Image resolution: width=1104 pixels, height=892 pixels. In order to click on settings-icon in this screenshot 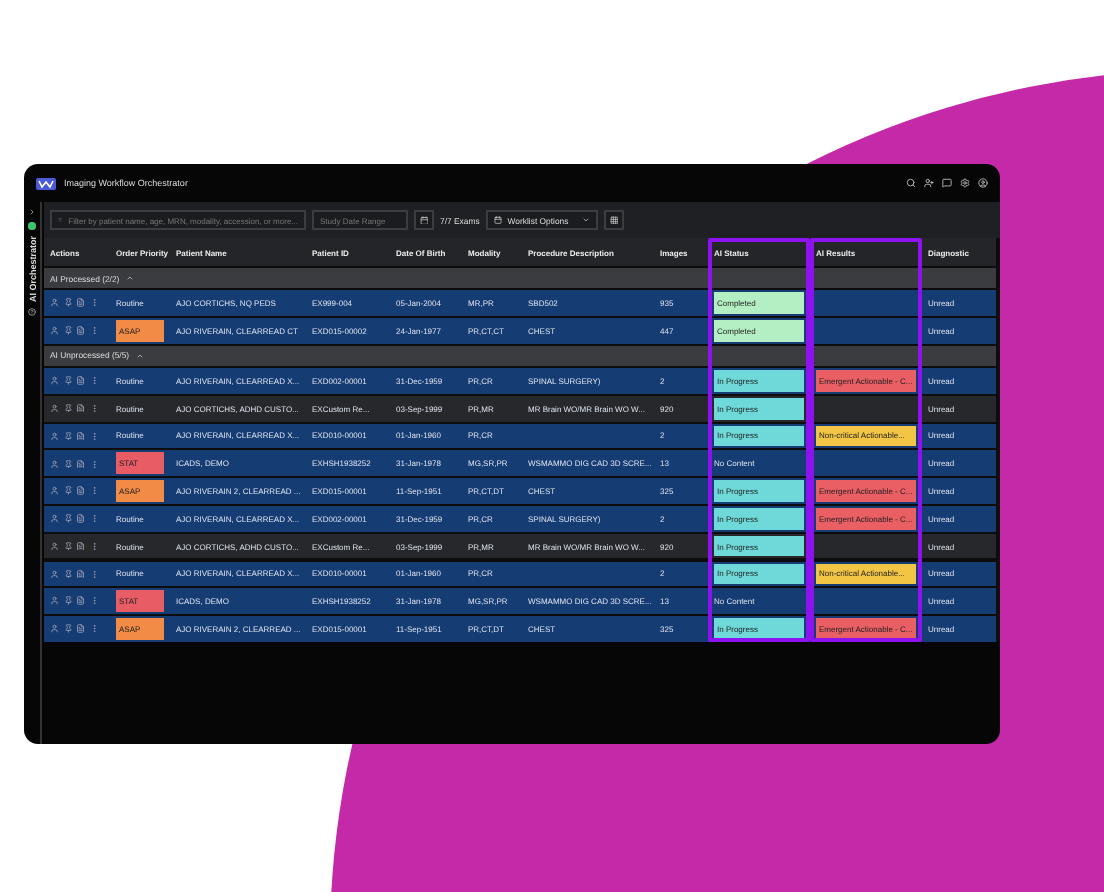, I will do `click(965, 183)`.